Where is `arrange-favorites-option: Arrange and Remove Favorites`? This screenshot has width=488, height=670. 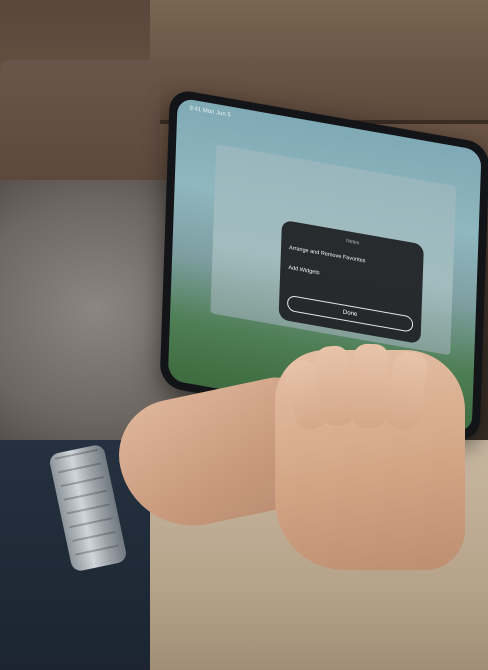
arrange-favorites-option: Arrange and Remove Favorites is located at coordinates (327, 254).